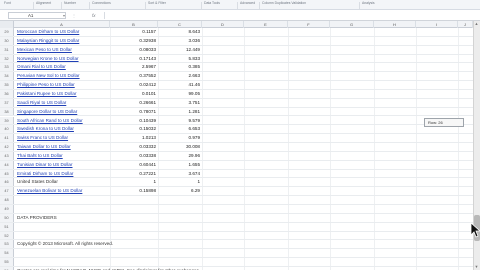 This screenshot has height=270, width=480. I want to click on inverse-rate-cell: 0.385, so click(181, 67).